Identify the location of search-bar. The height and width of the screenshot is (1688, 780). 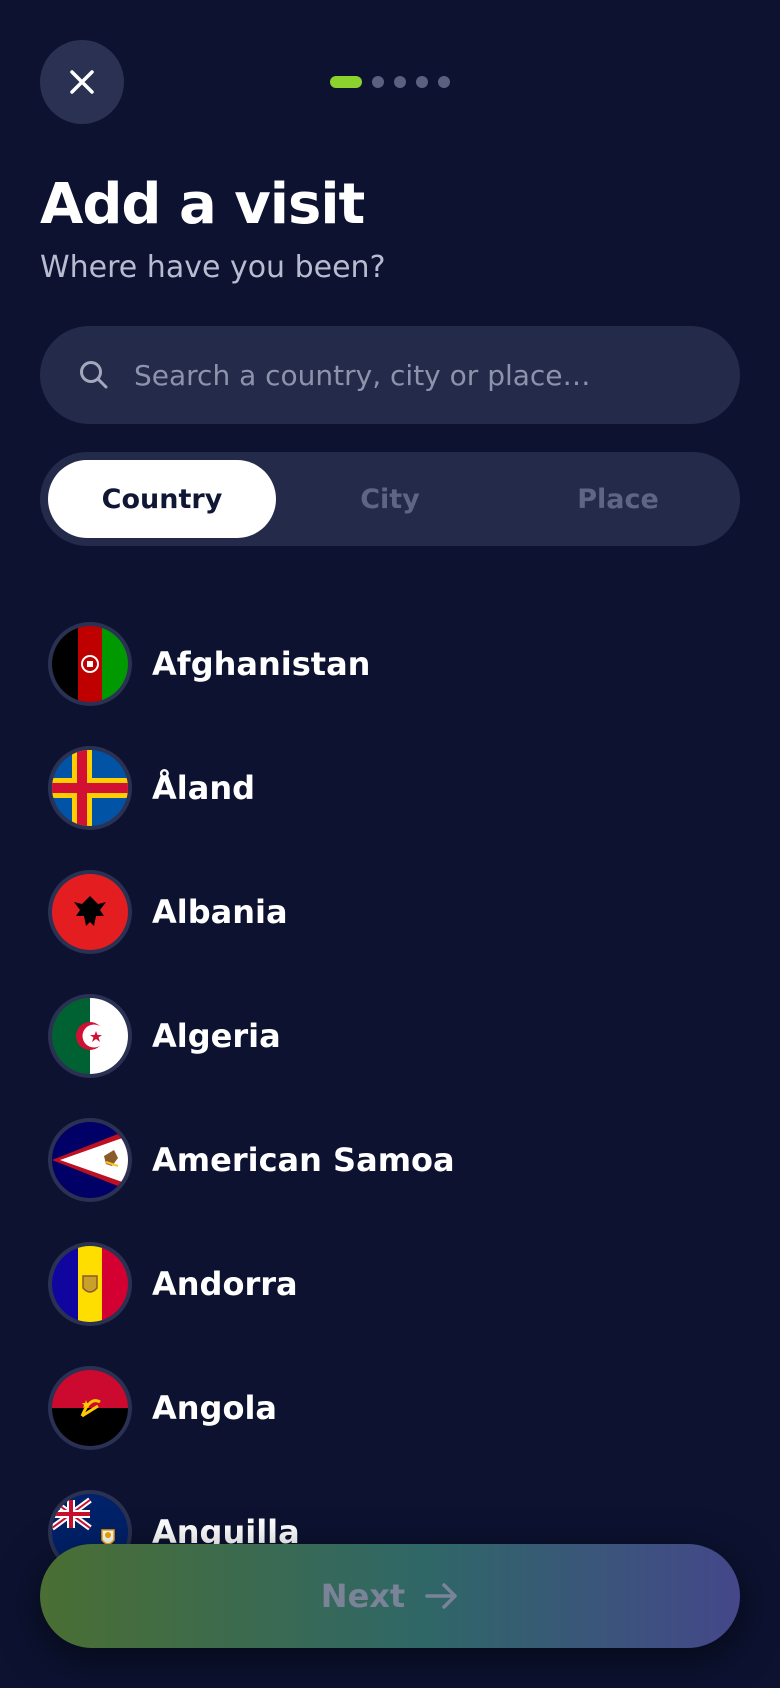
(390, 375).